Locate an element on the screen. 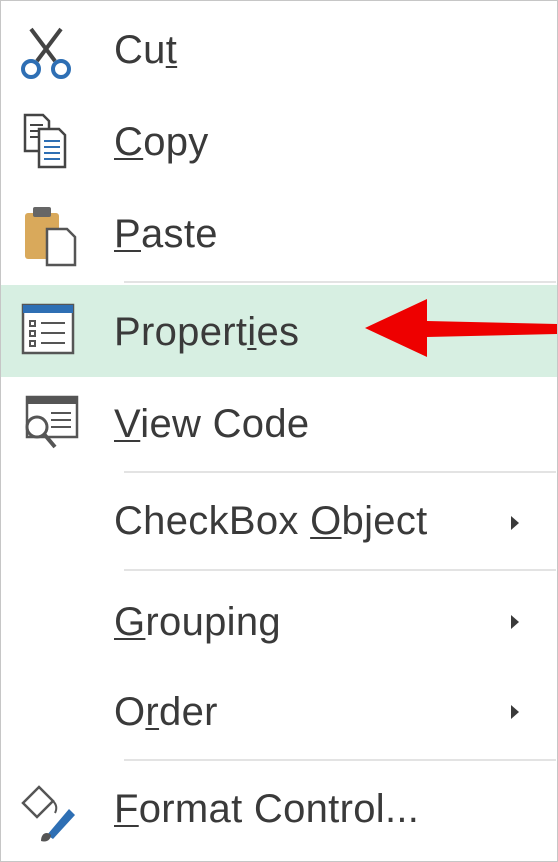  menu-item-view-code: View Code is located at coordinates (279, 423).